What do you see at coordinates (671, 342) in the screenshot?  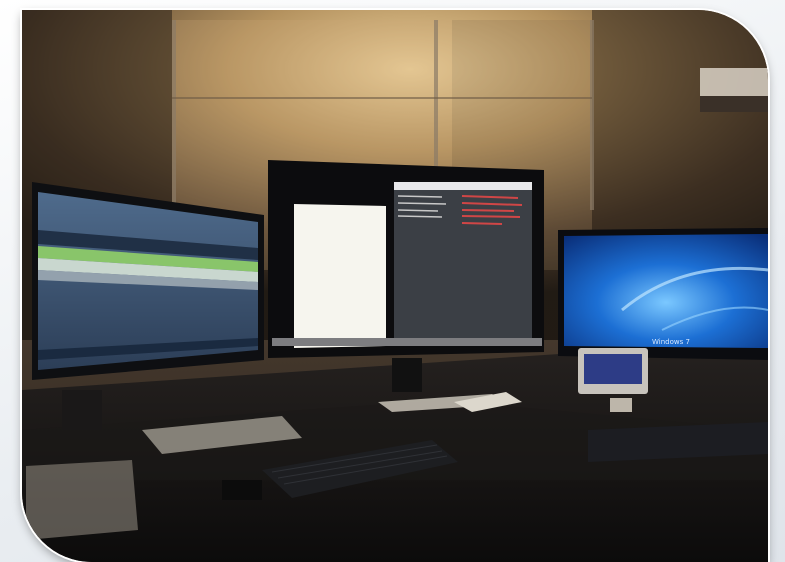 I see `windows-caption: Windows 7` at bounding box center [671, 342].